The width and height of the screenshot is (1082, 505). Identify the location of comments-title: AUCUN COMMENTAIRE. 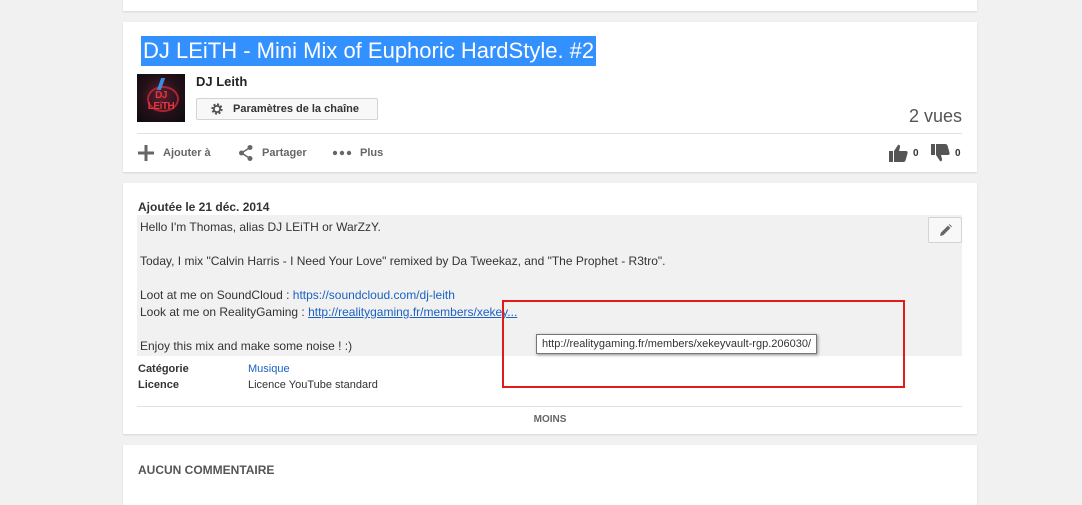
(206, 470).